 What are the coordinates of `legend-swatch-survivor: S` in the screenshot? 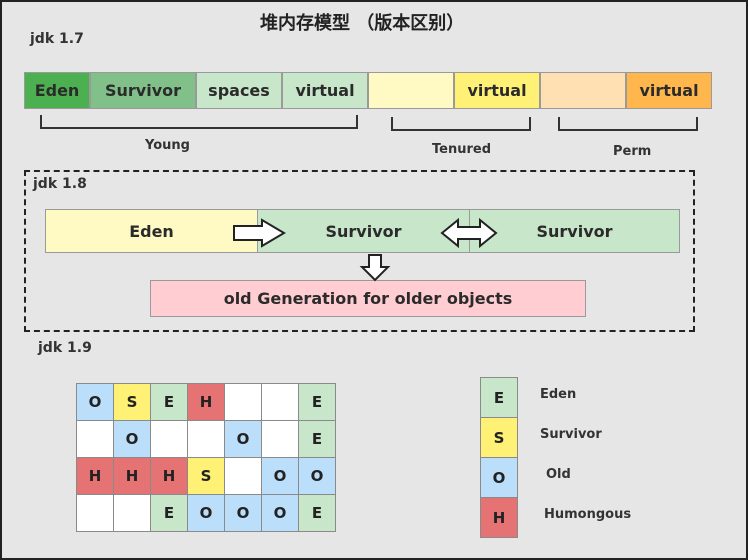 It's located at (499, 437).